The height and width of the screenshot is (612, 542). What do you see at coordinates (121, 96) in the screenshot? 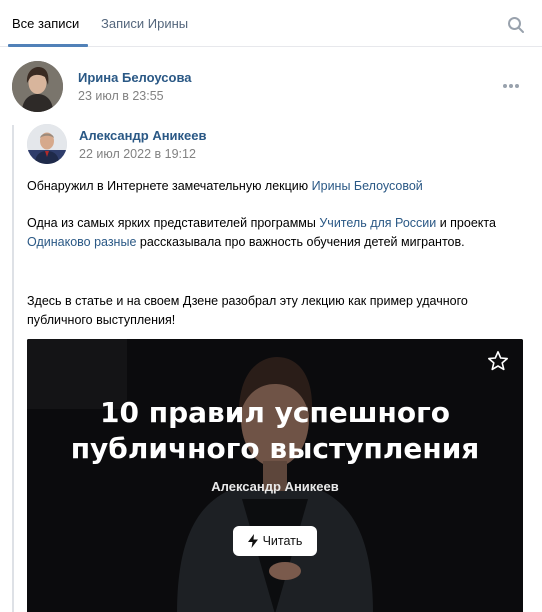
I see `post-date: 23 июл в 23:55` at bounding box center [121, 96].